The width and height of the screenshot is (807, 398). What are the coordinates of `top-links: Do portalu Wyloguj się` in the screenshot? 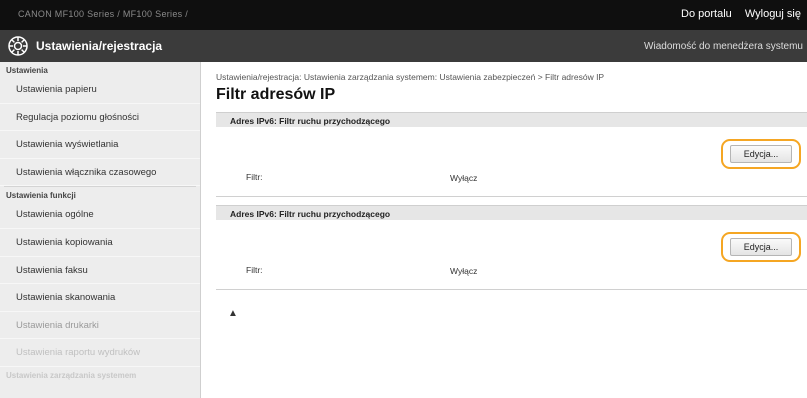 It's located at (736, 14).